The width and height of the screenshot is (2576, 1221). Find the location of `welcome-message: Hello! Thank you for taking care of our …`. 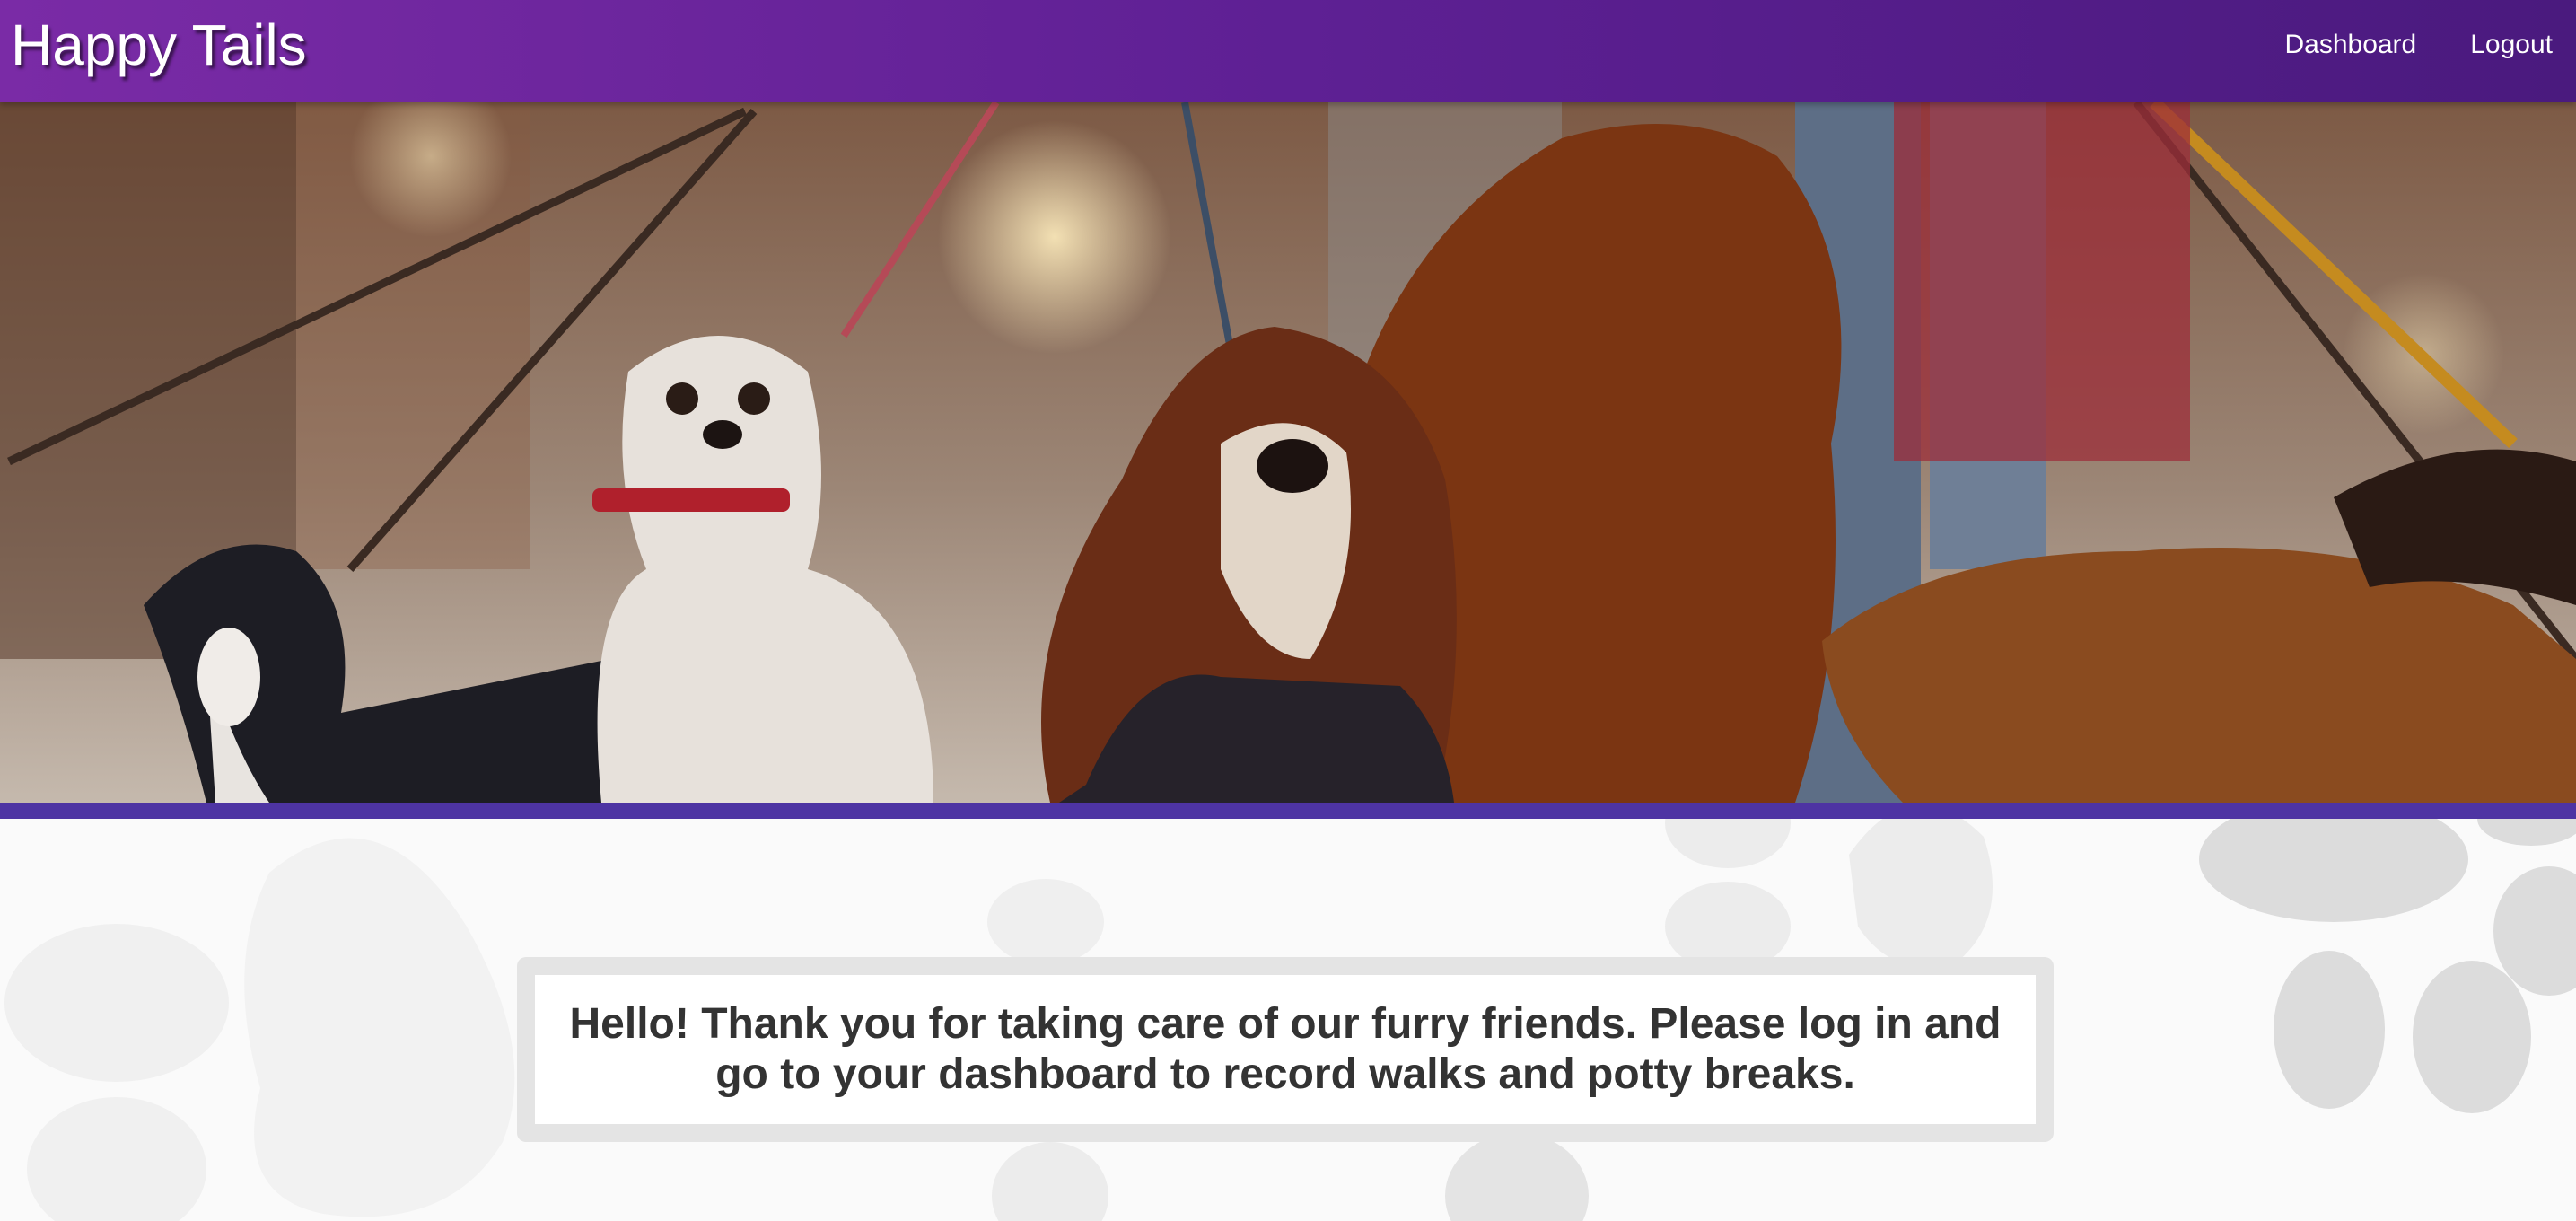

welcome-message: Hello! Thank you for taking care of our … is located at coordinates (1285, 1049).